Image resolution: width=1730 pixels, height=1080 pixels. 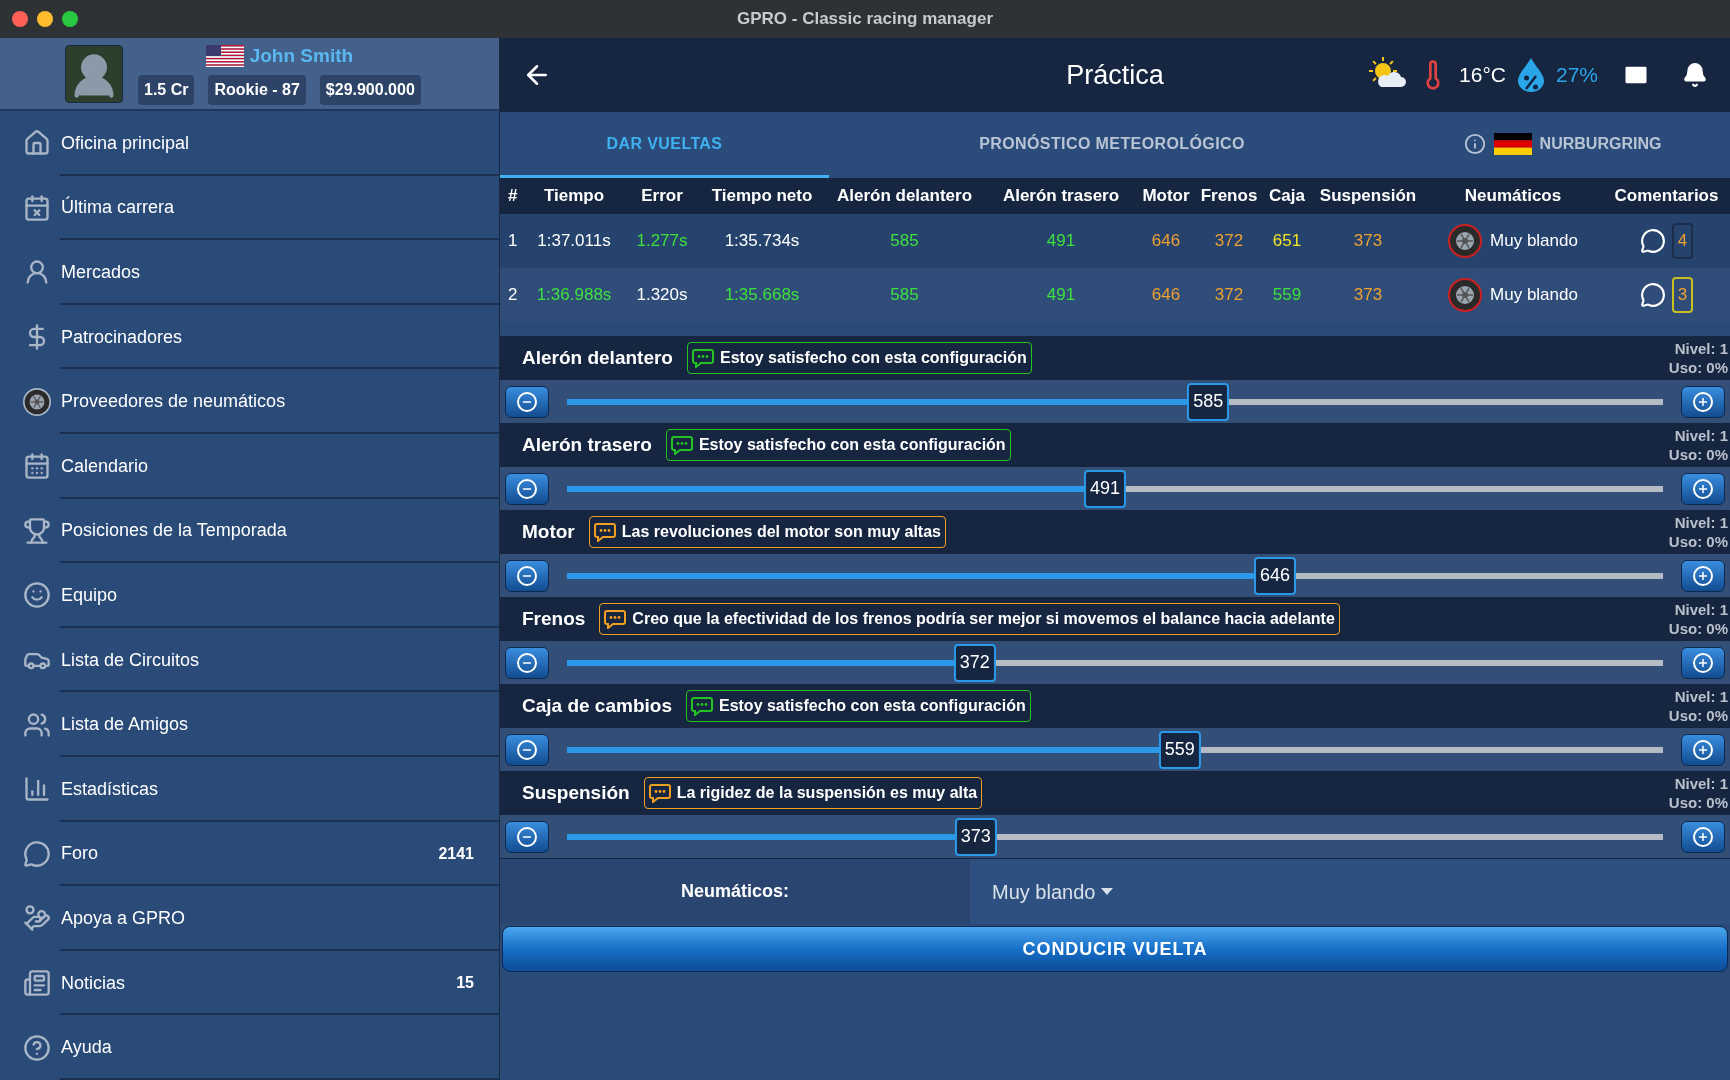 I want to click on drive-lap-button: CONDUCIR VUELTA, so click(x=1115, y=949).